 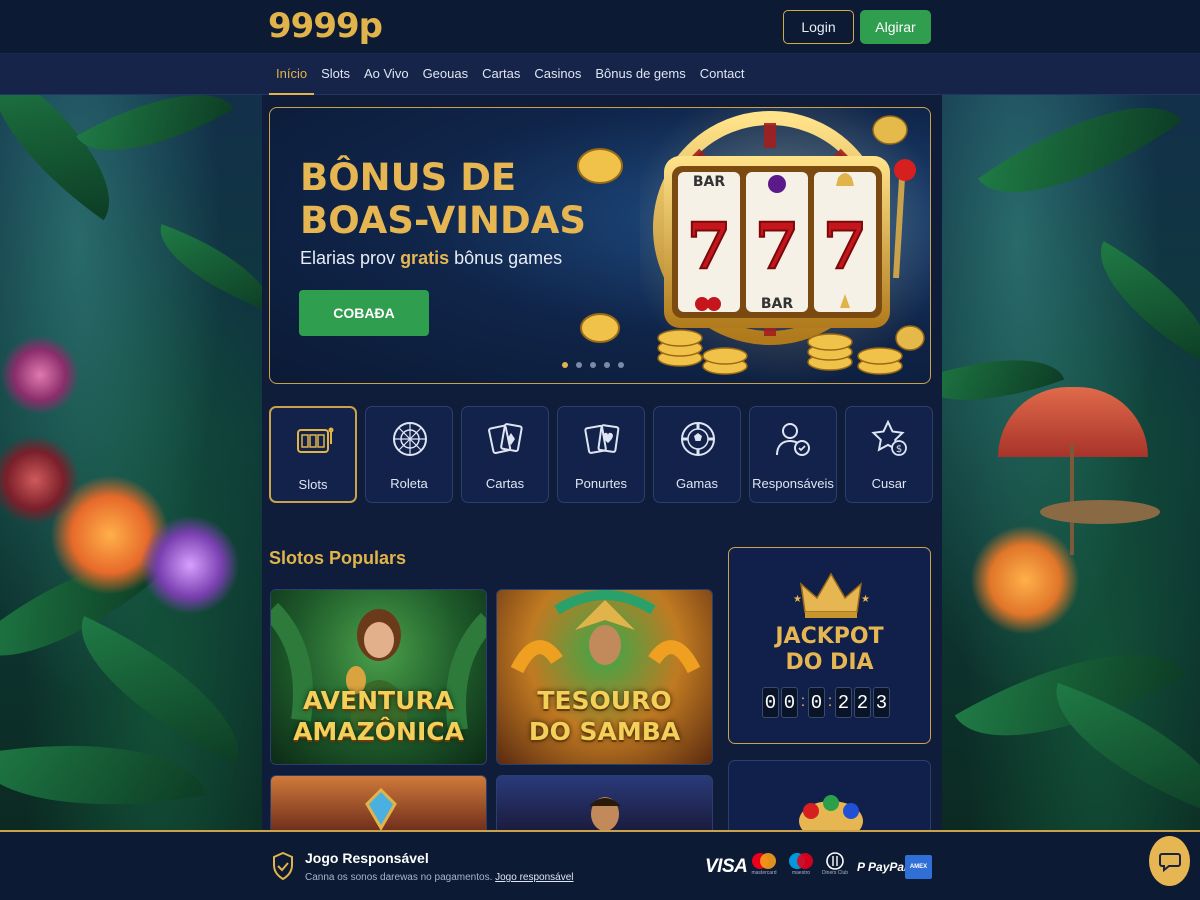 I want to click on character-portrait-art, so click(x=605, y=814).